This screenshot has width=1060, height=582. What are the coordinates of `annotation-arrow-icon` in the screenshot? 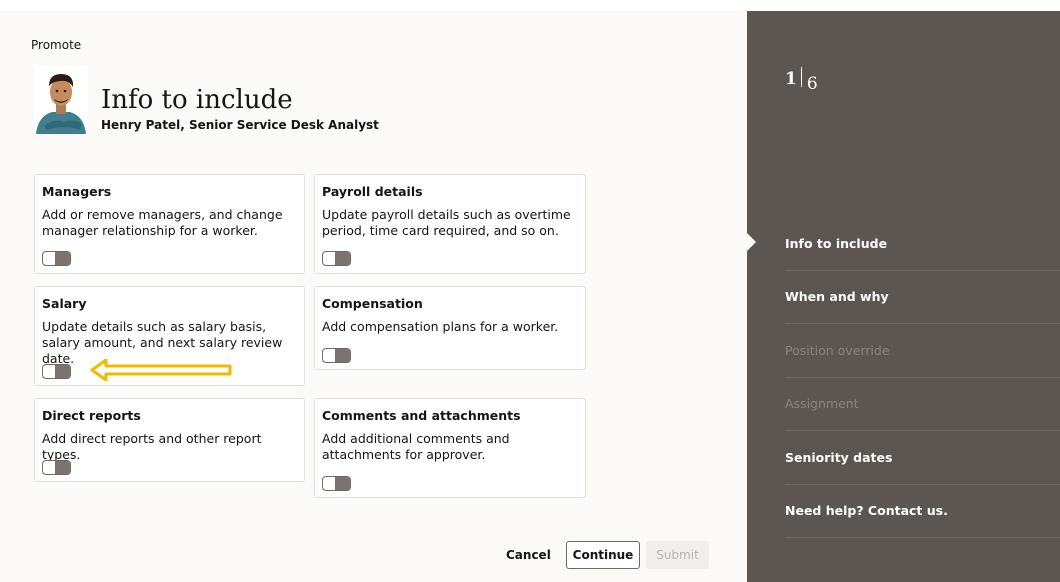 It's located at (161, 370).